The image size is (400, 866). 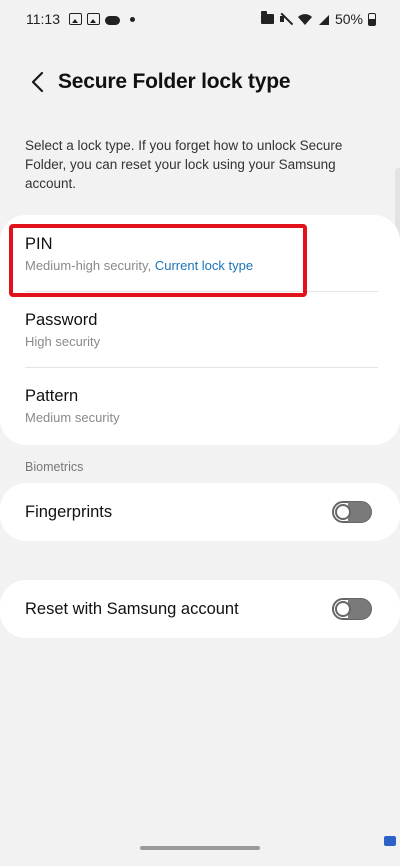 I want to click on secure-folder-icon, so click(x=267, y=17).